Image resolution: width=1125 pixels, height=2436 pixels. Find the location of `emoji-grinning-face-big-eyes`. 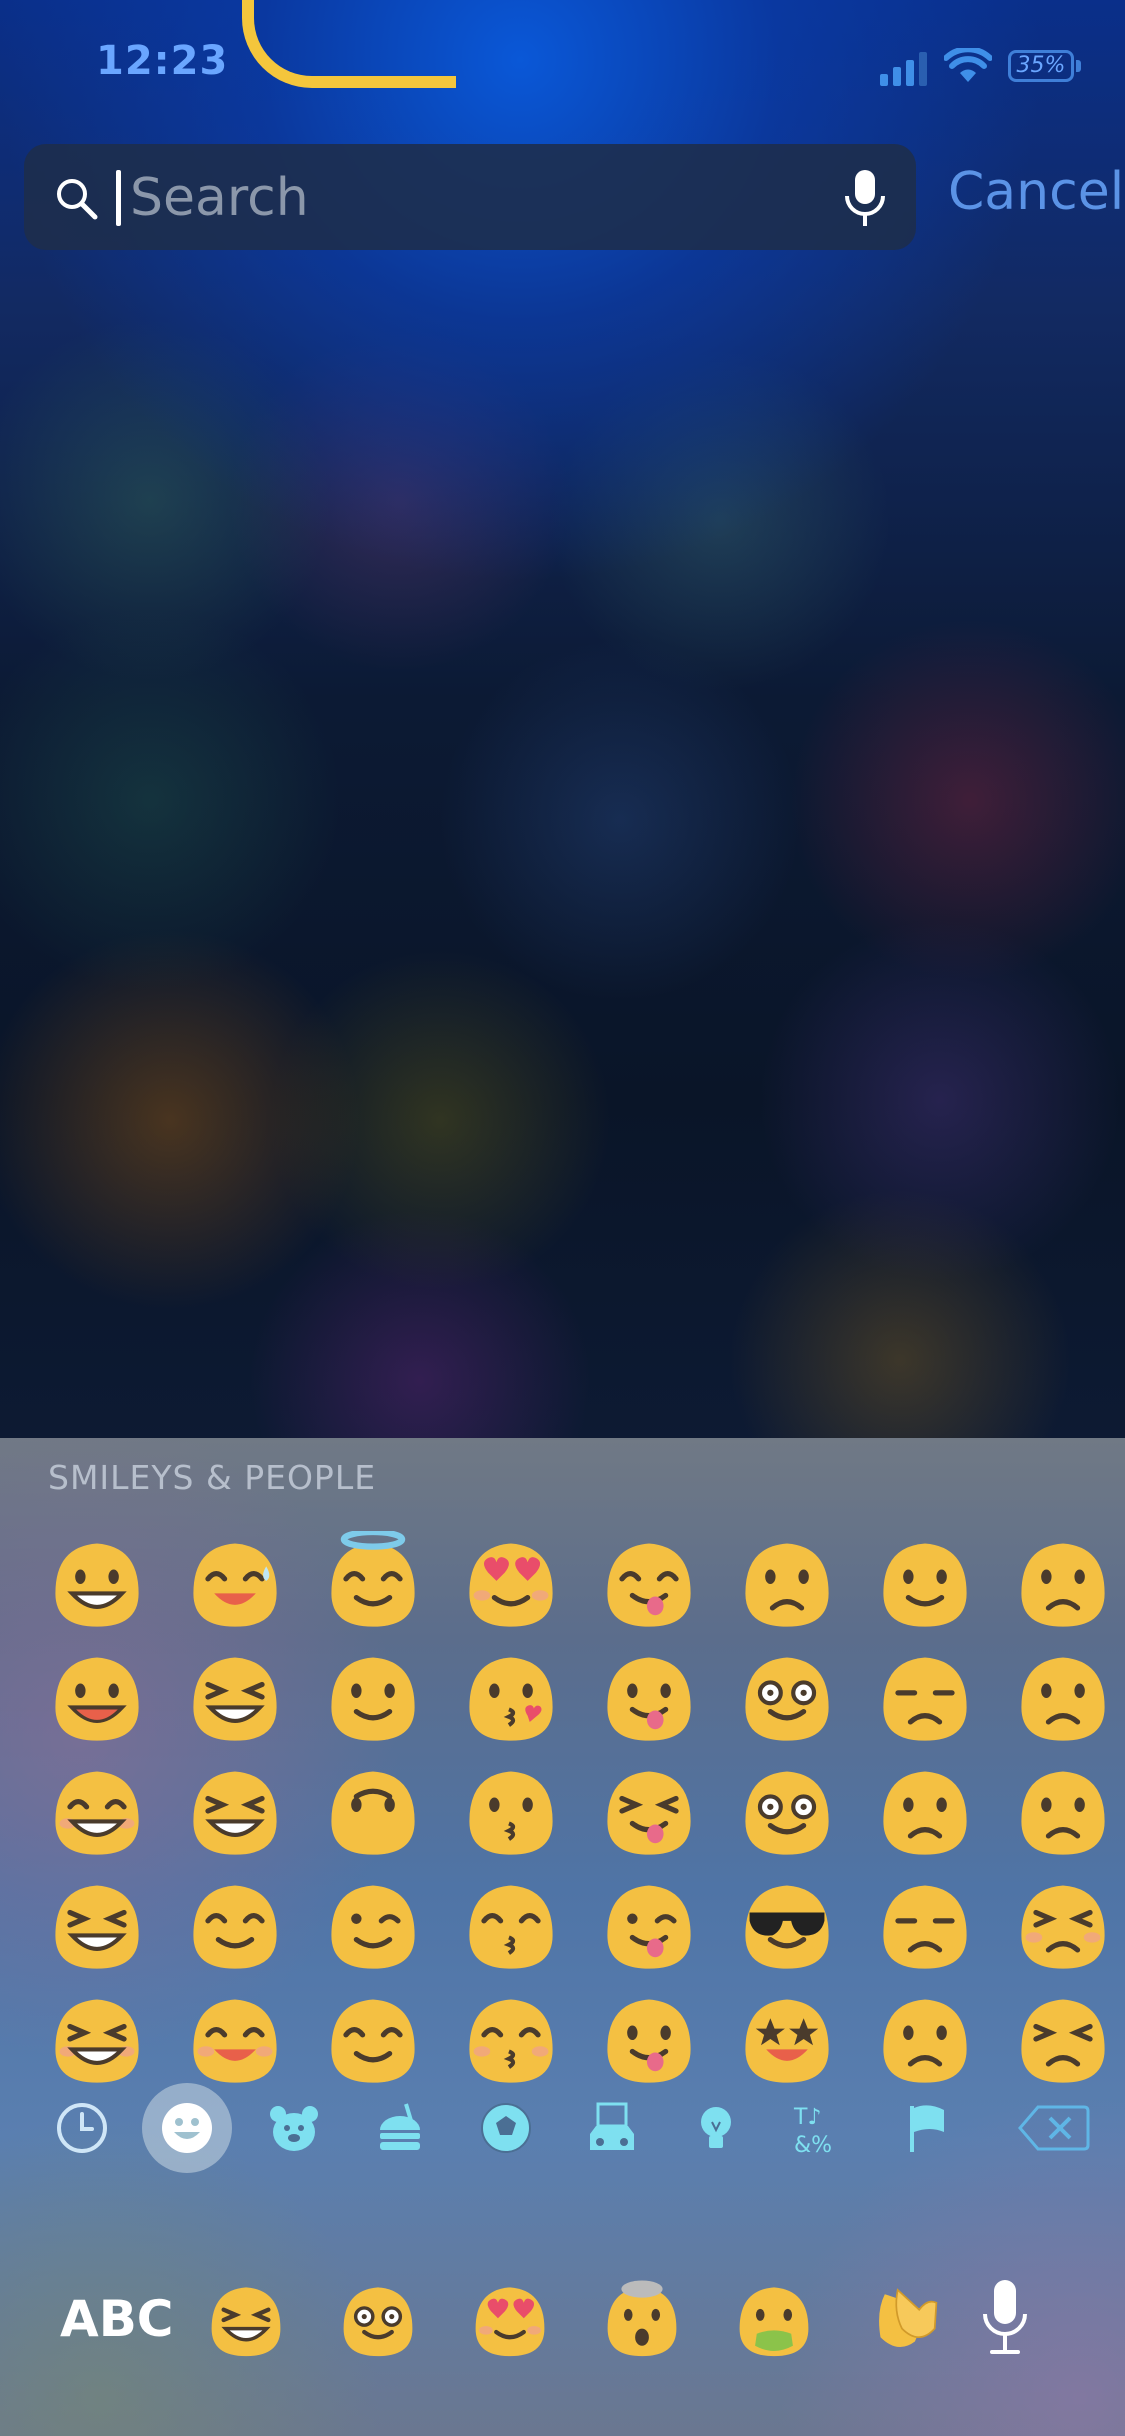

emoji-grinning-face-big-eyes is located at coordinates (97, 1697).